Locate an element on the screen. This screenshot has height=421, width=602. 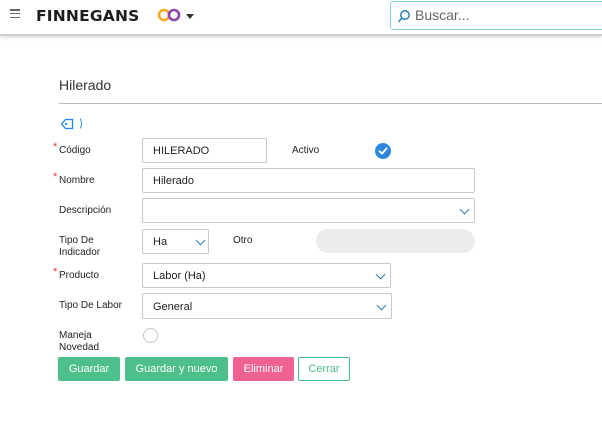
producto-select: Labor (Ha) is located at coordinates (266, 275).